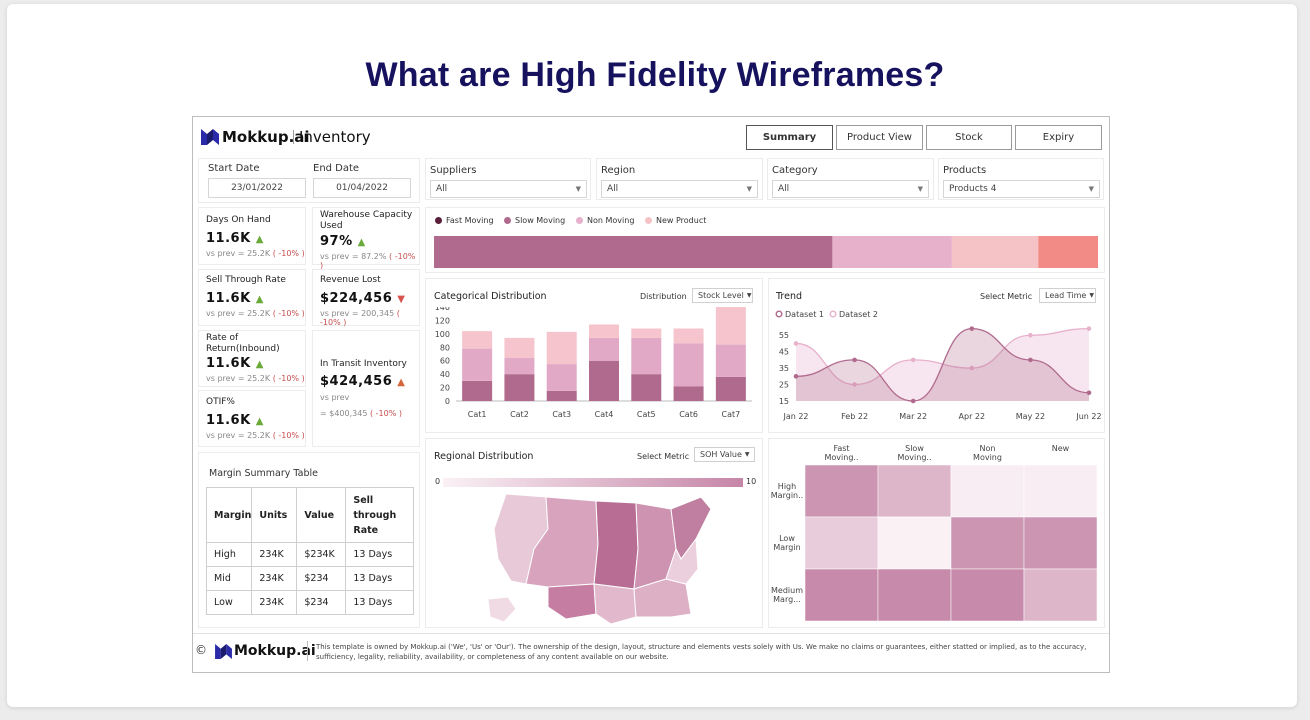 The image size is (1310, 720). I want to click on kpi-prev: = $400,345, so click(344, 413).